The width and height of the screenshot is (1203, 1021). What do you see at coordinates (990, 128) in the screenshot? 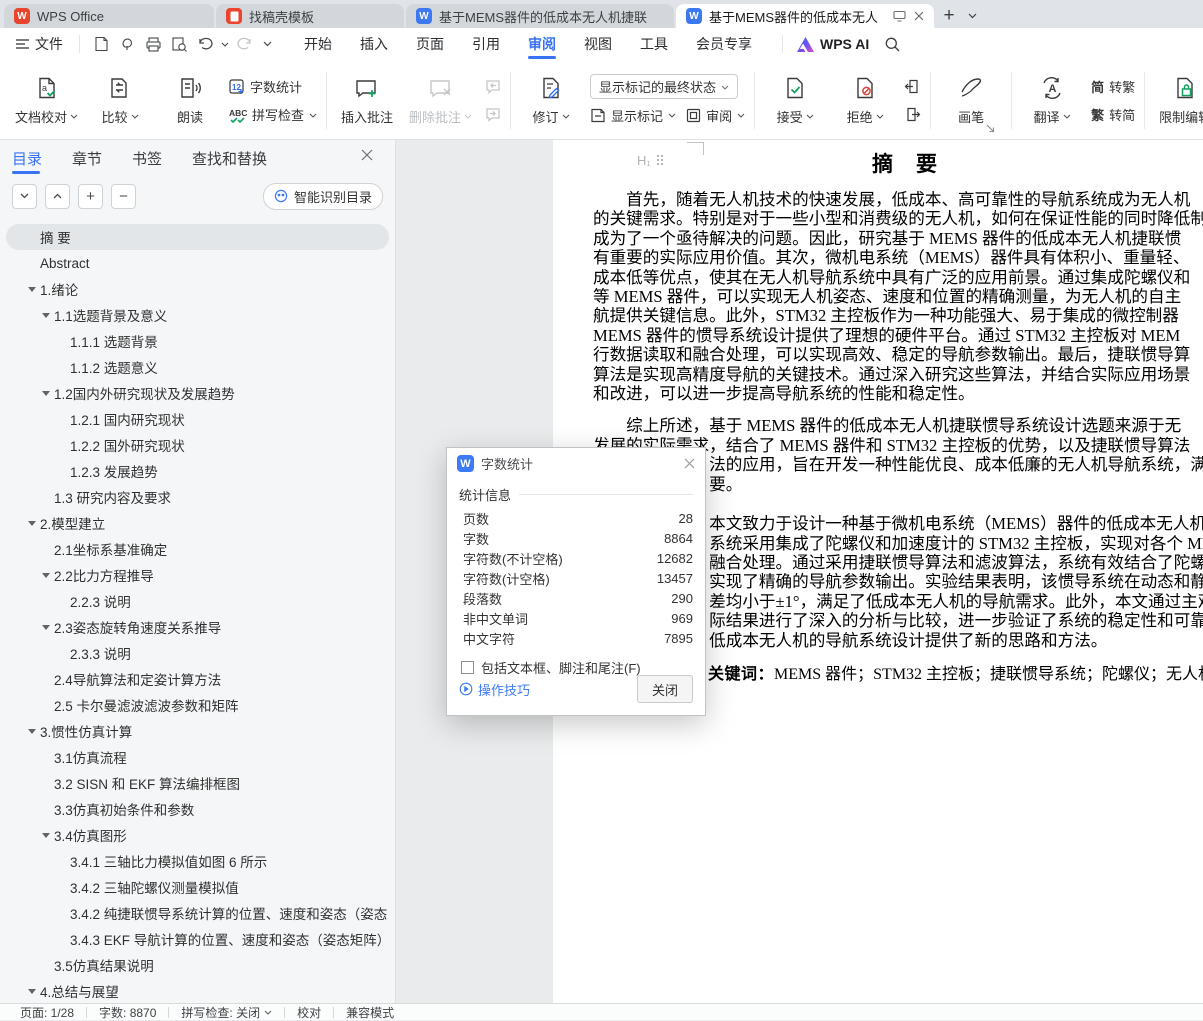
I see `group-expand-icon` at bounding box center [990, 128].